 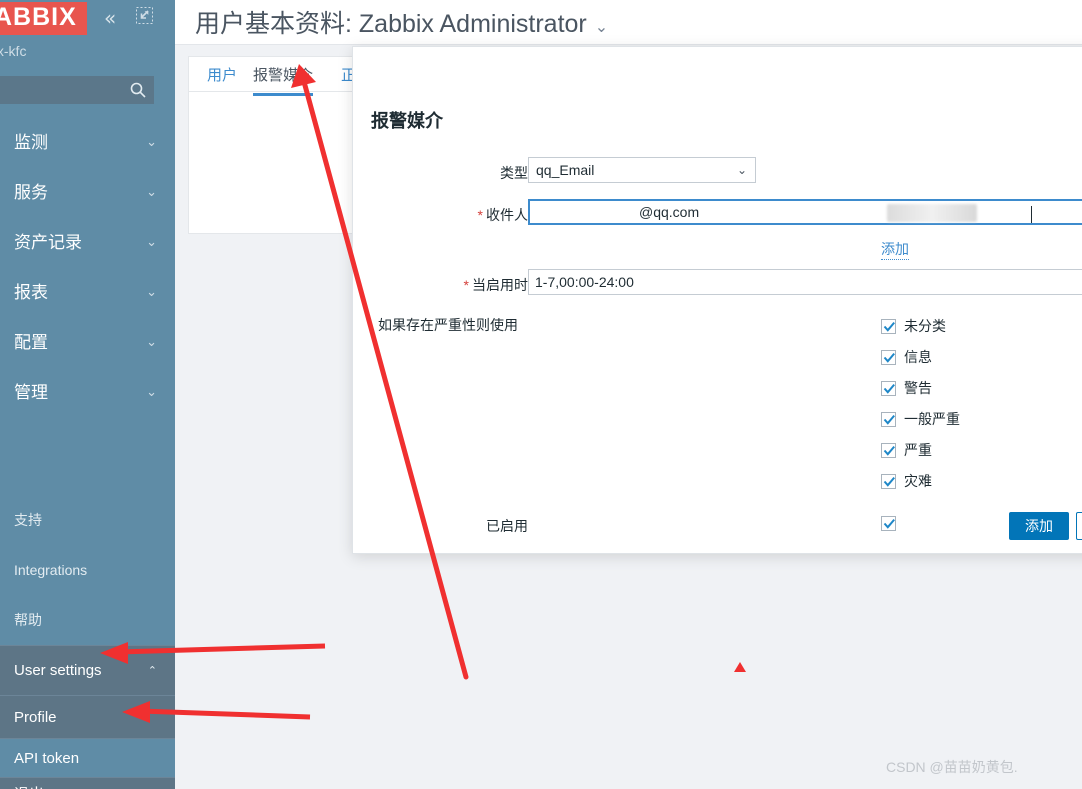 What do you see at coordinates (565, 170) in the screenshot?
I see `type-select-value: qq_Email` at bounding box center [565, 170].